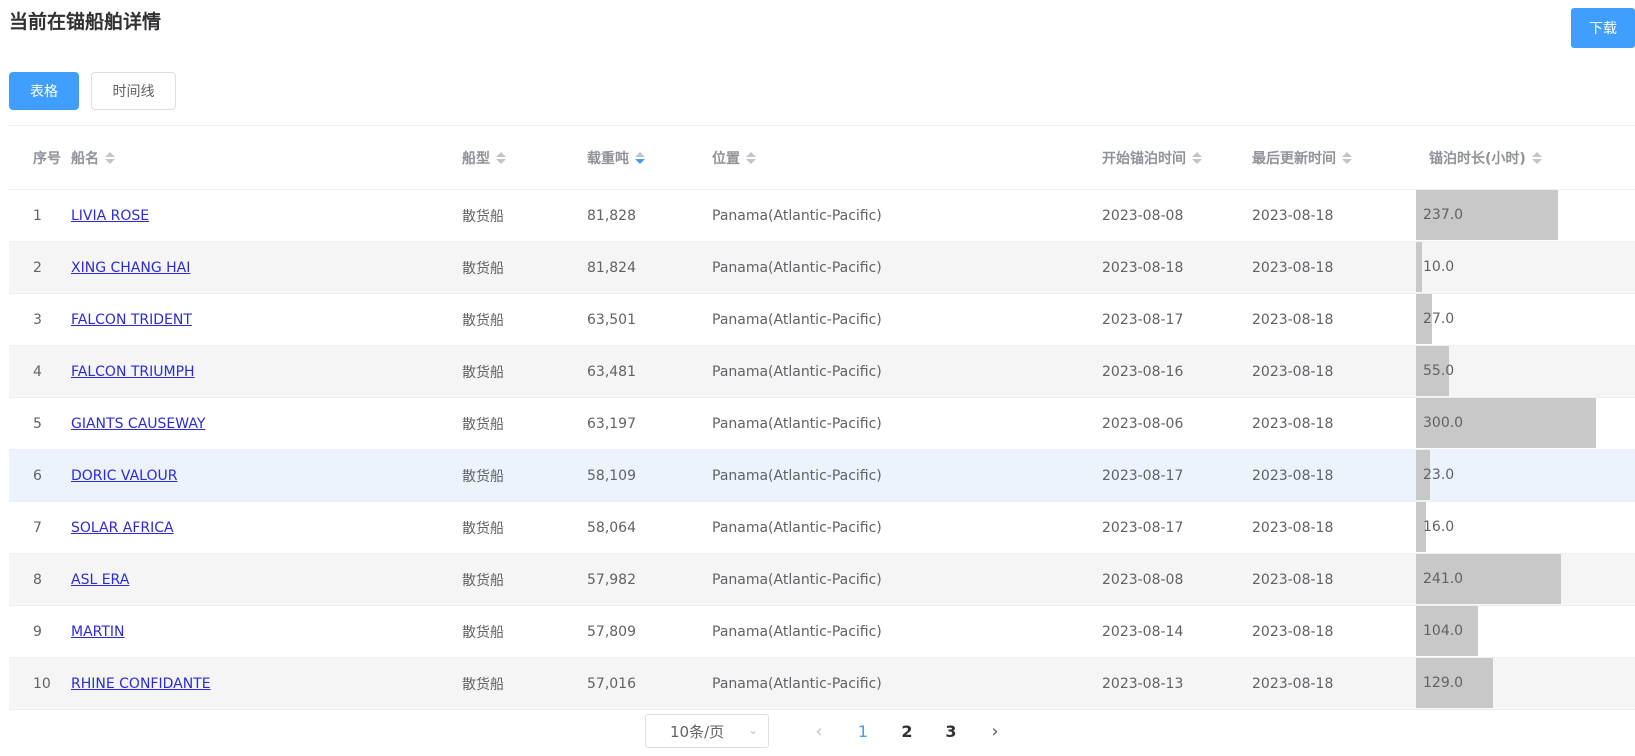  Describe the element at coordinates (1506, 423) in the screenshot. I see `cell-duration: 300.0` at that location.